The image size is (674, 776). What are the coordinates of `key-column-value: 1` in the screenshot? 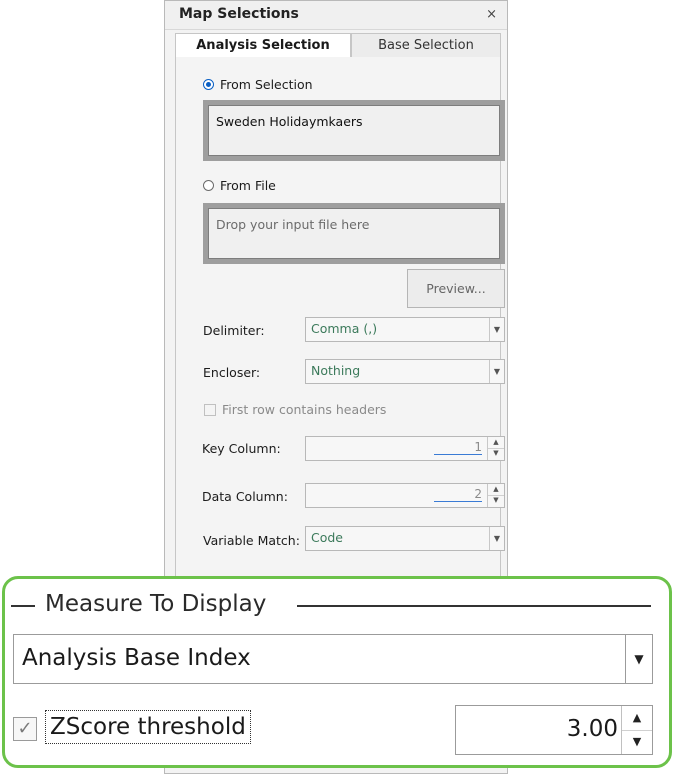 It's located at (458, 447).